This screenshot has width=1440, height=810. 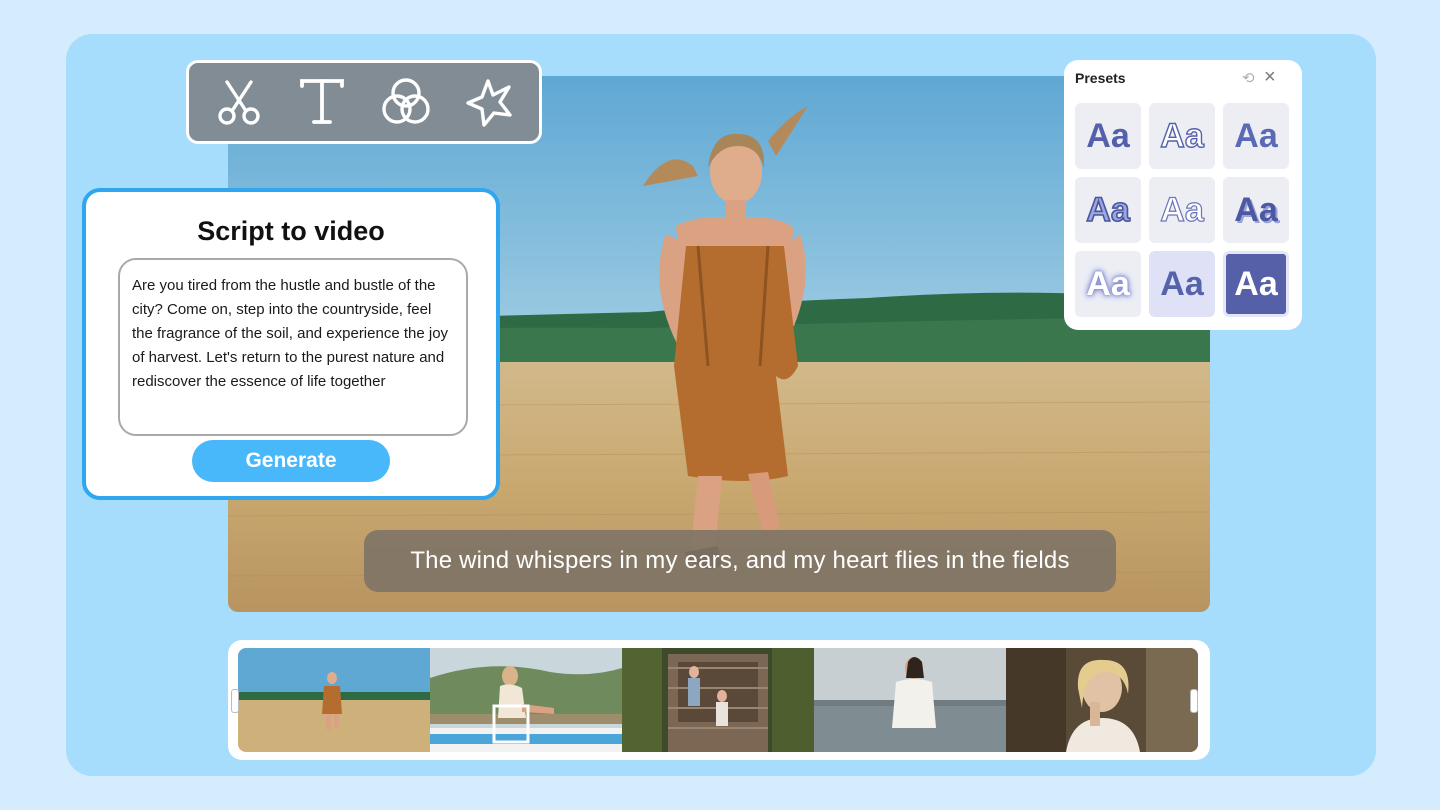 What do you see at coordinates (489, 102) in the screenshot?
I see `effects-icon` at bounding box center [489, 102].